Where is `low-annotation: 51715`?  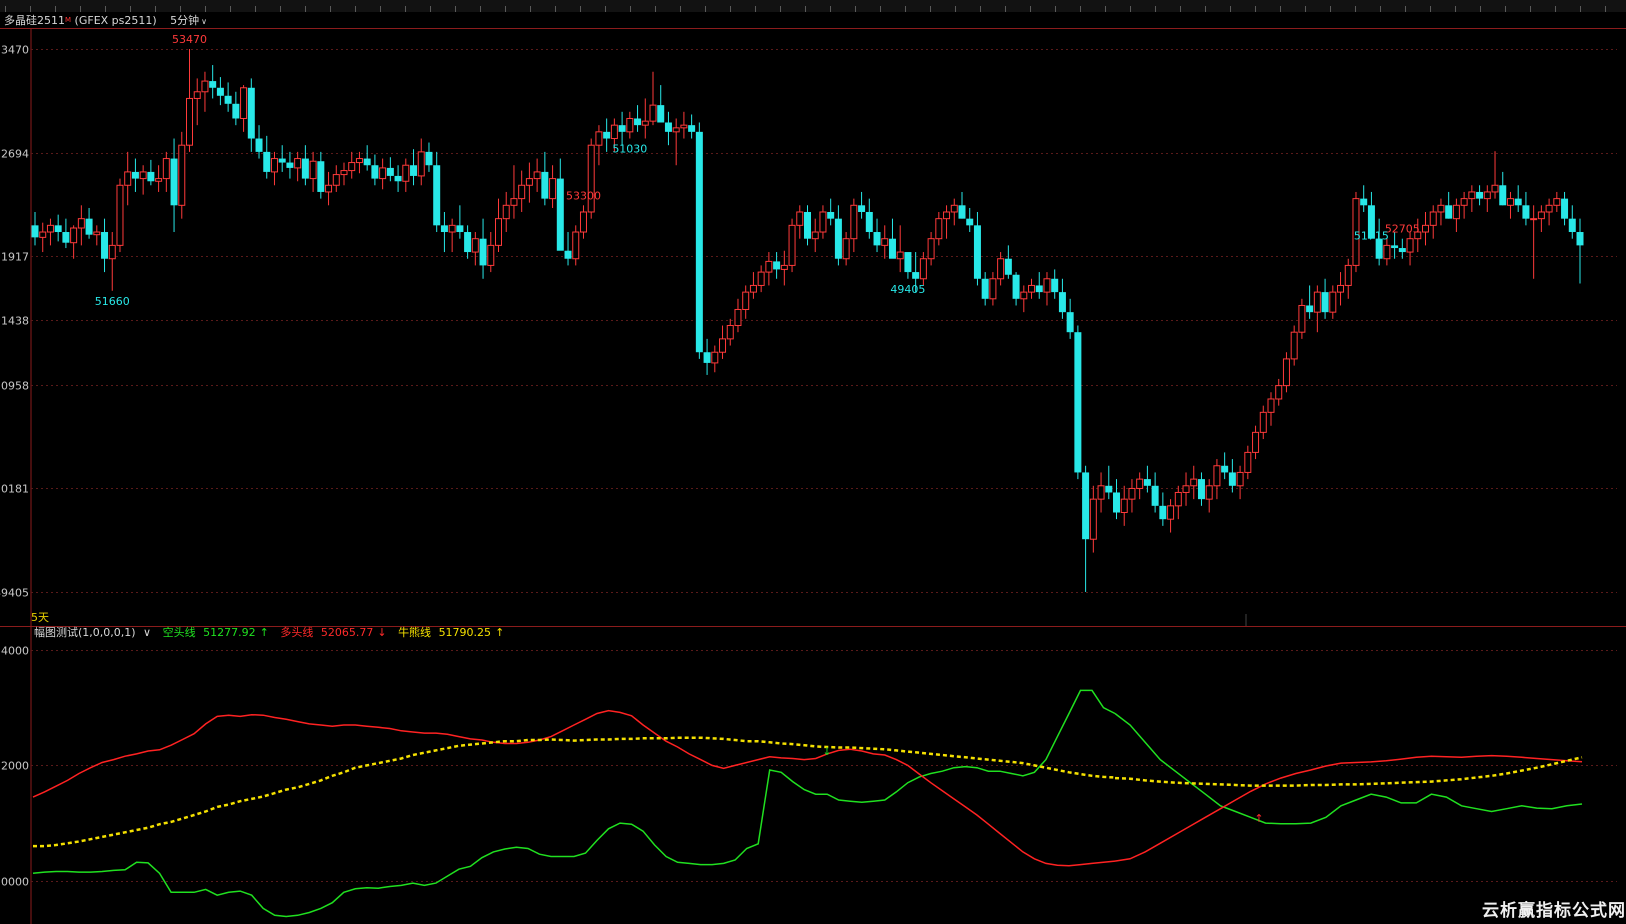
low-annotation: 51715 is located at coordinates (1371, 235).